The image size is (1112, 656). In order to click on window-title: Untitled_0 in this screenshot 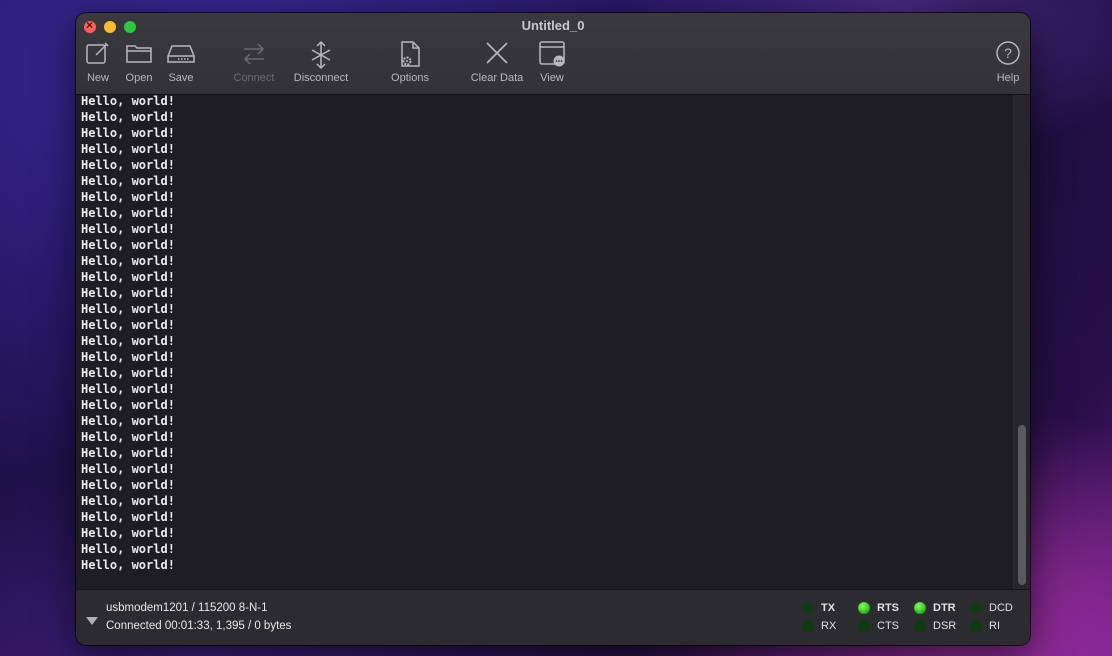, I will do `click(553, 25)`.